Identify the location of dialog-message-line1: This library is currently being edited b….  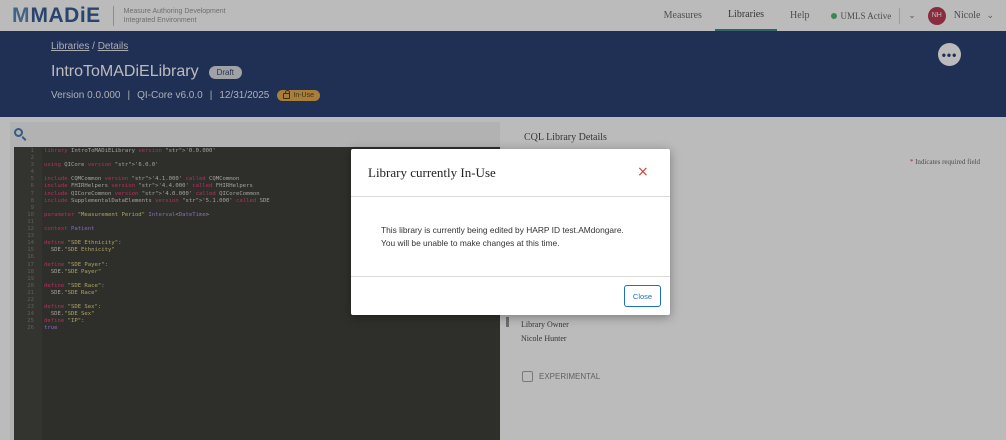
(502, 230).